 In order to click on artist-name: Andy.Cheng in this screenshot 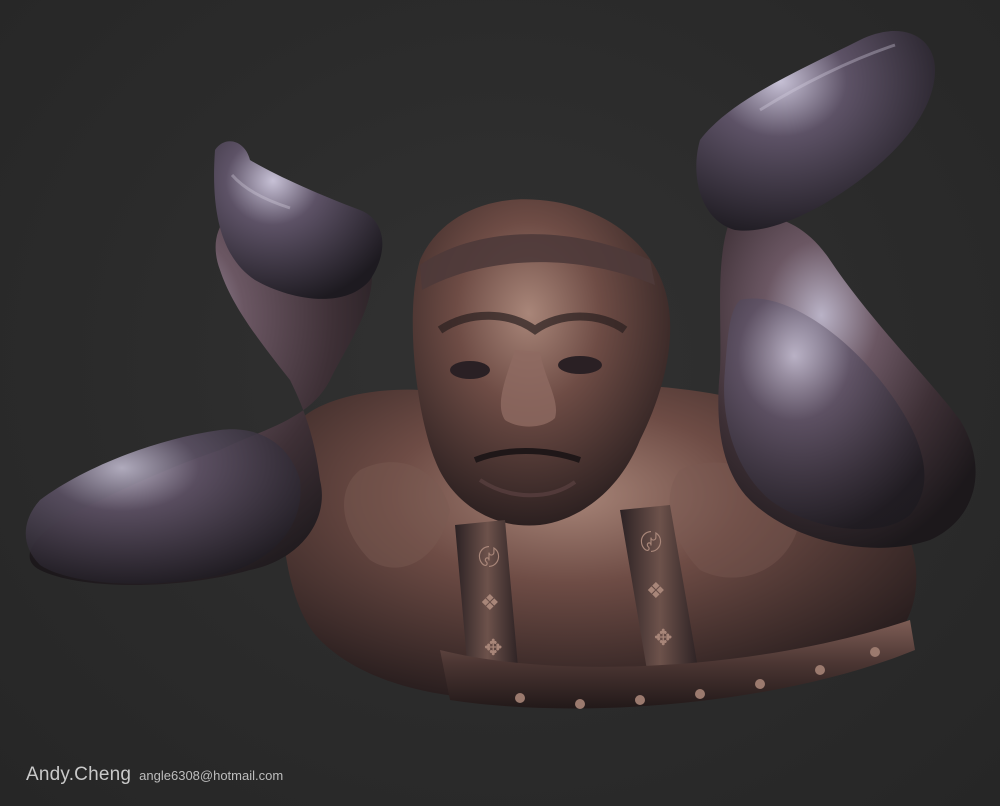, I will do `click(79, 774)`.